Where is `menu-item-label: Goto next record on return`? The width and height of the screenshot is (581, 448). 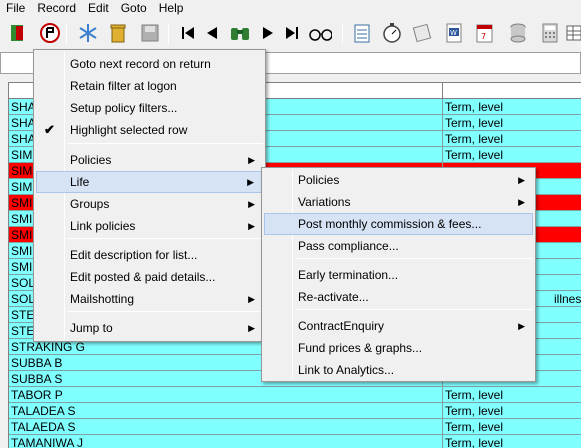
menu-item-label: Goto next record on return is located at coordinates (140, 64).